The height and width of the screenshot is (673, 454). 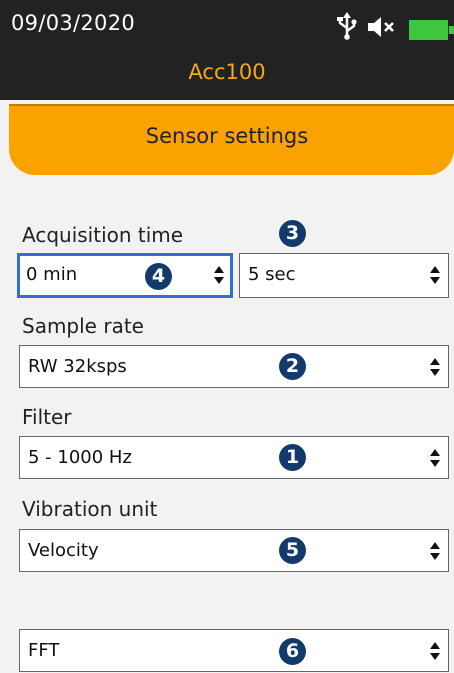 I want to click on callout-badge-4: 4, so click(x=158, y=276).